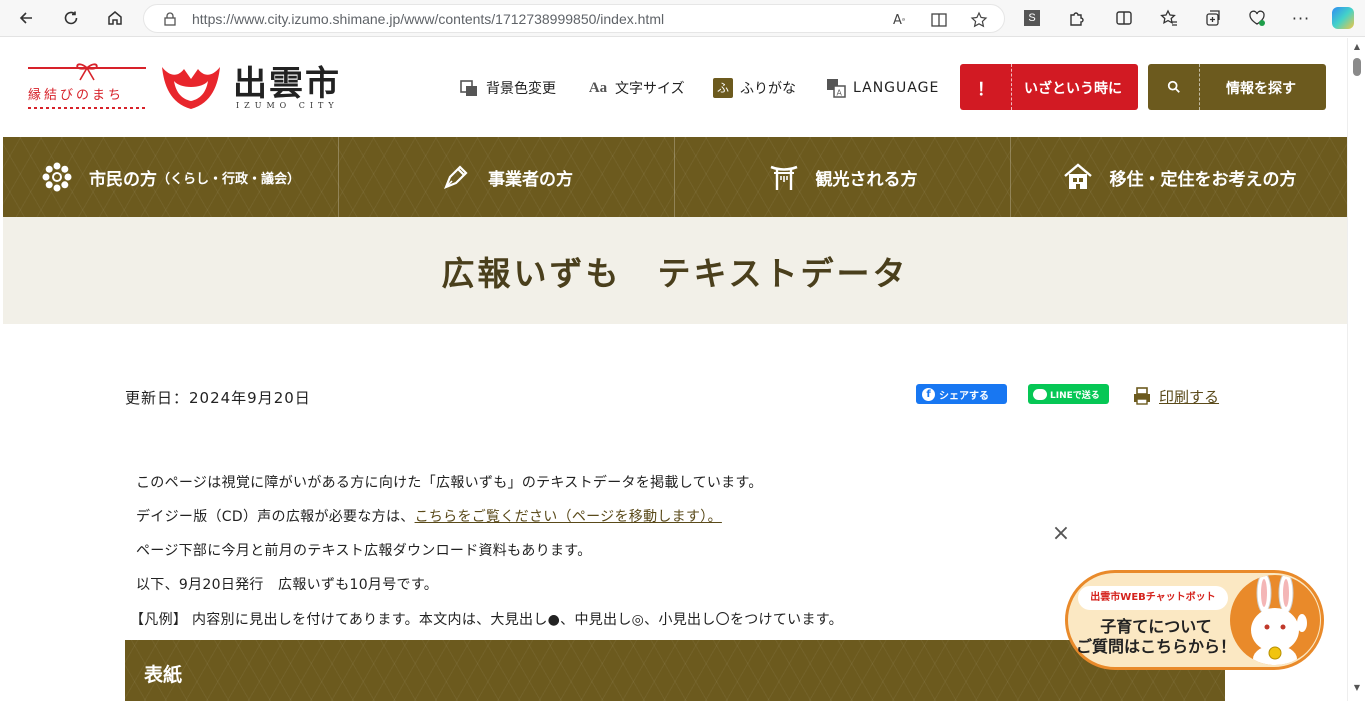 The image size is (1365, 701). Describe the element at coordinates (1203, 179) in the screenshot. I see `nav-label: 移住・定住をお考えの方` at that location.